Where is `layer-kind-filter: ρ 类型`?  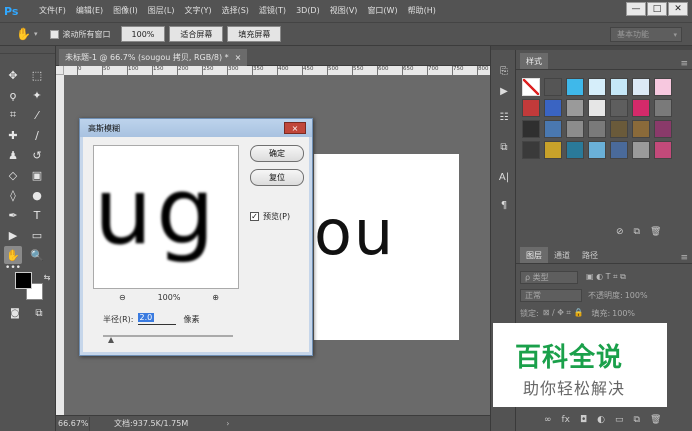
layer-kind-filter: ρ 类型 is located at coordinates (549, 277).